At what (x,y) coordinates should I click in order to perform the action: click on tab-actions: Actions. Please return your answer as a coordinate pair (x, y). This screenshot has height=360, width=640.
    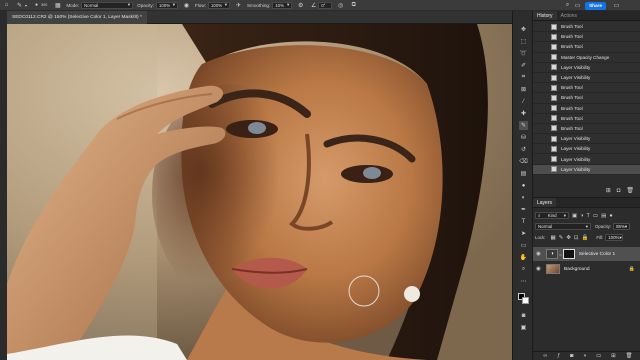
    Looking at the image, I should click on (569, 15).